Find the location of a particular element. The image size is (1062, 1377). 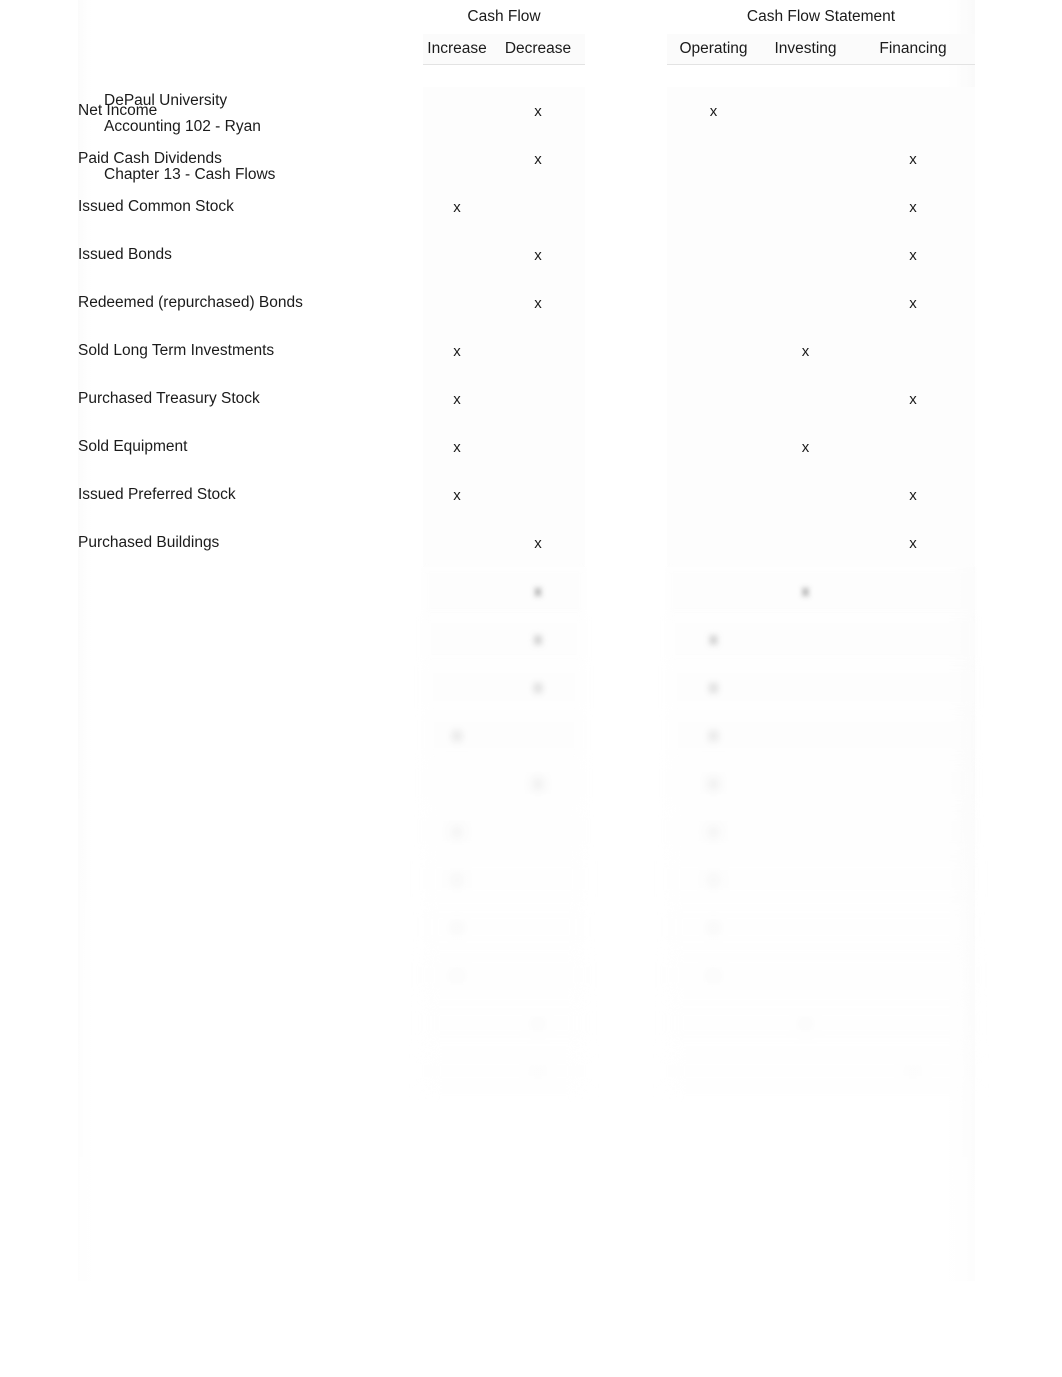

transaction-label: Paid Cash Dividends is located at coordinates (150, 158).